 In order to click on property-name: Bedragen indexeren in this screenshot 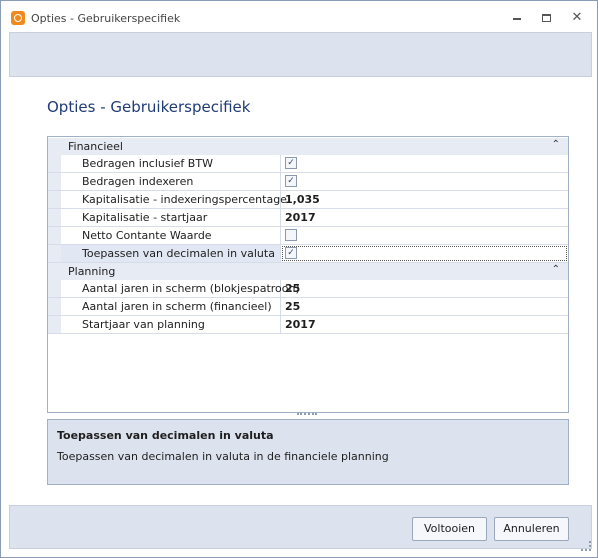, I will do `click(138, 181)`.